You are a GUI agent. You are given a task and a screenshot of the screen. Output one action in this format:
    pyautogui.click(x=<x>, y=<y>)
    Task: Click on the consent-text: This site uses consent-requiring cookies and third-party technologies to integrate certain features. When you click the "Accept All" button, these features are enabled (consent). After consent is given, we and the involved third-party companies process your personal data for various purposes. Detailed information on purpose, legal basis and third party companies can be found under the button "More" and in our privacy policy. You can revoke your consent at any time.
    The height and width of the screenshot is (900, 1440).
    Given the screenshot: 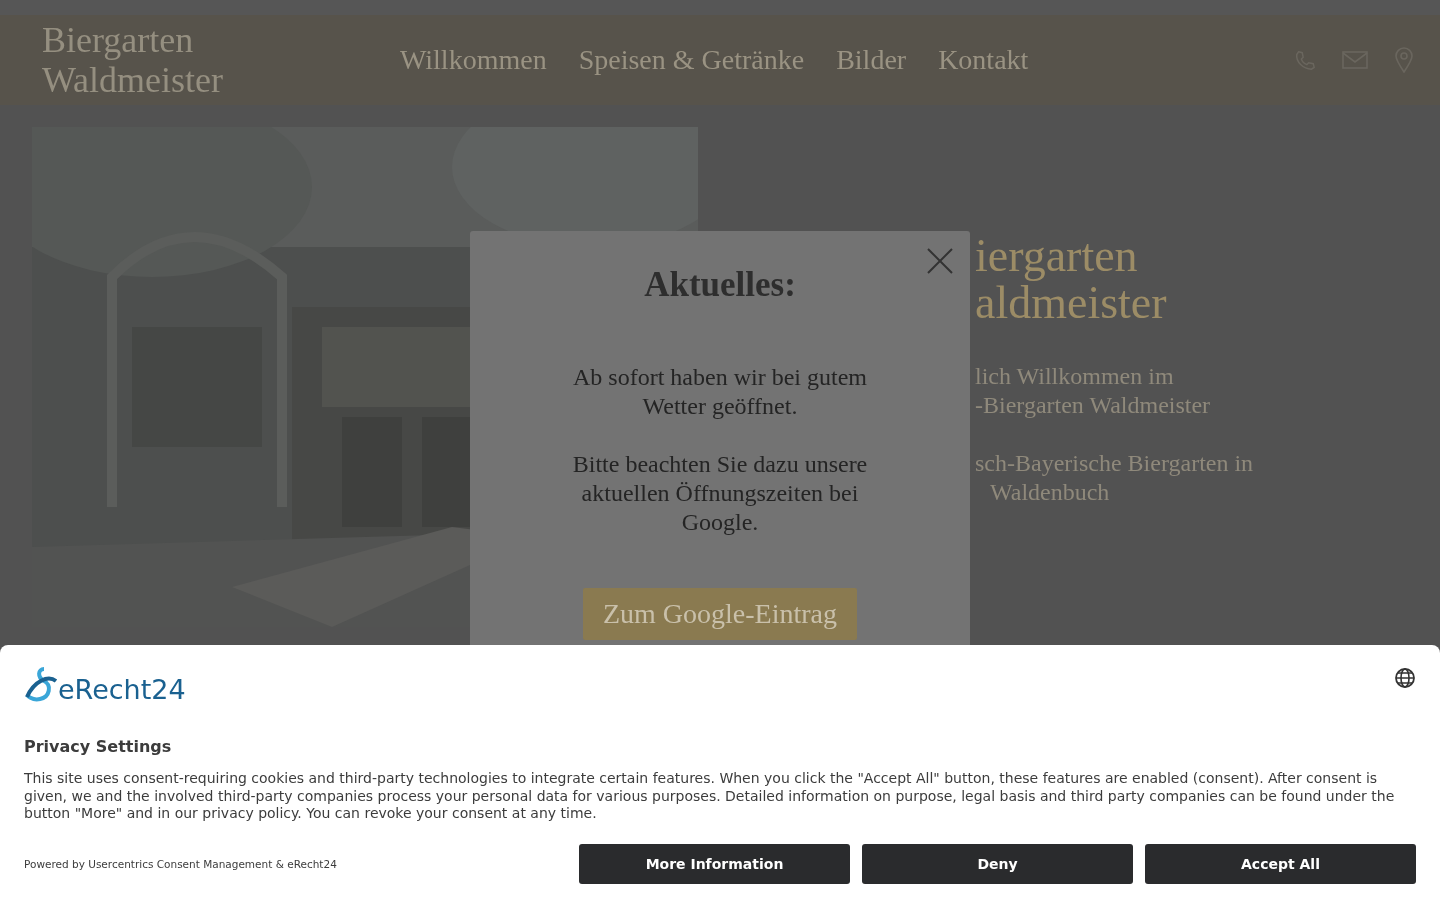 What is the action you would take?
    pyautogui.click(x=710, y=796)
    